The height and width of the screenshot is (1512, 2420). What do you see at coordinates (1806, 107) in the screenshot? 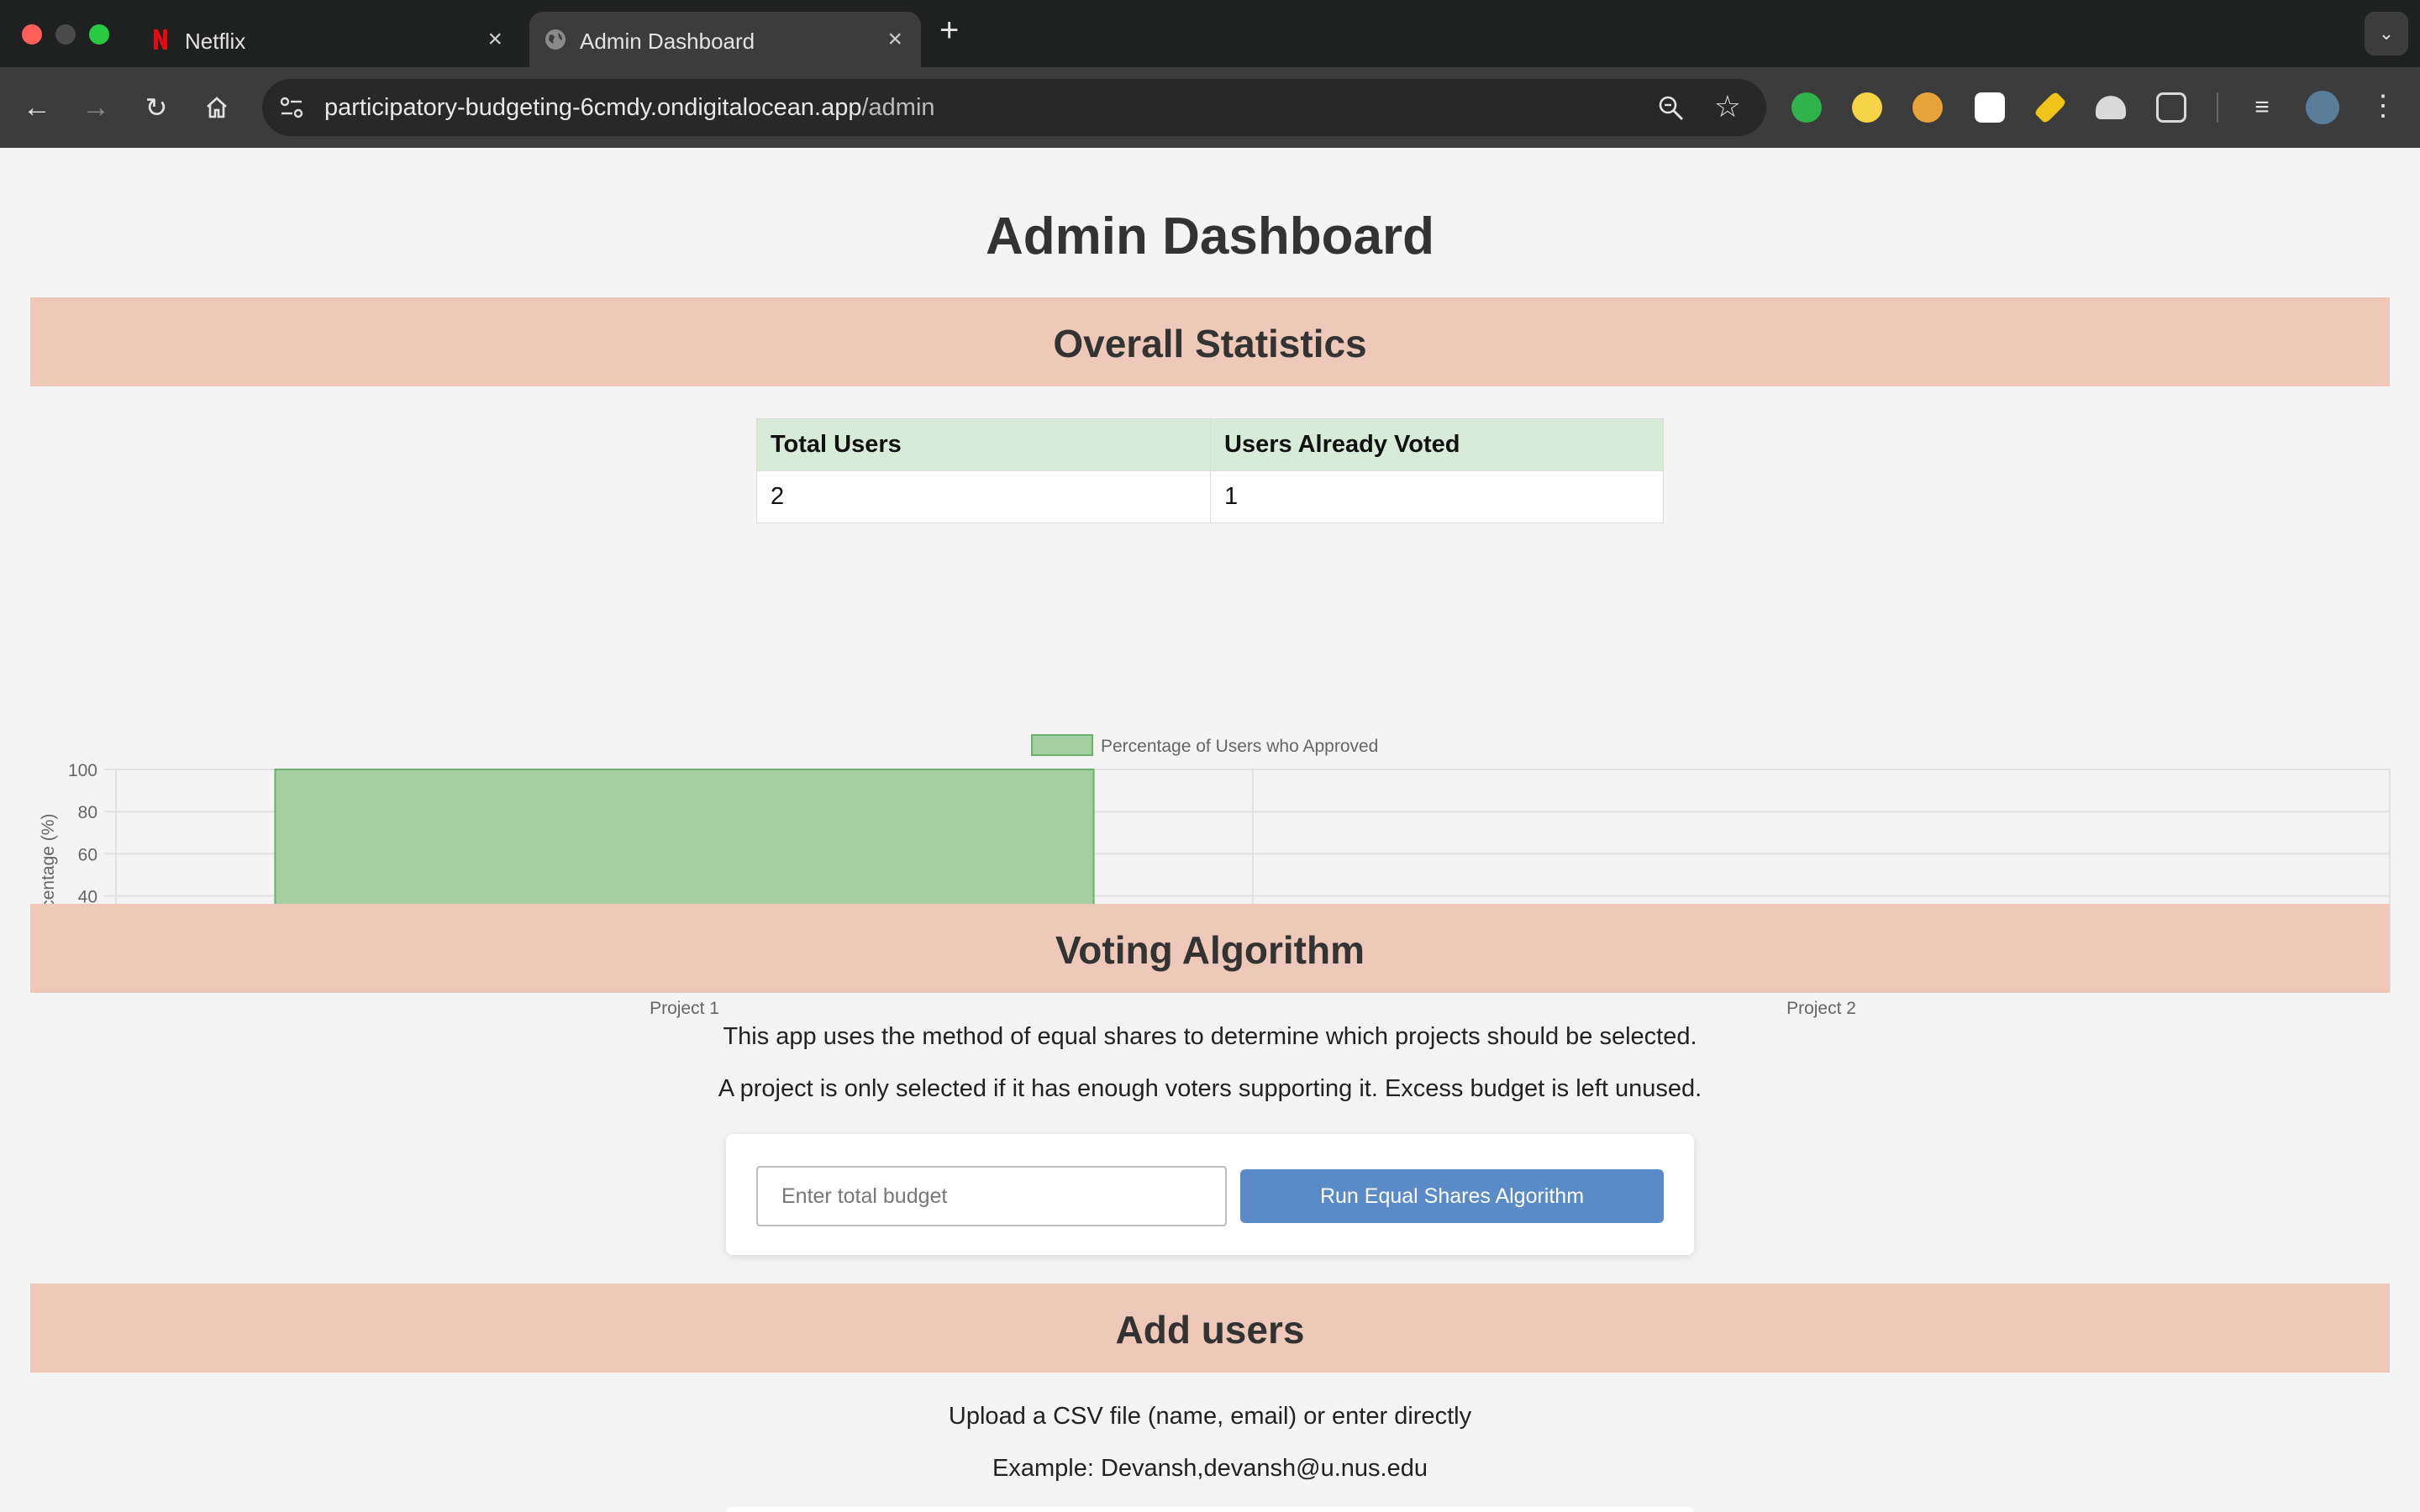
I see `extension-green-icon` at bounding box center [1806, 107].